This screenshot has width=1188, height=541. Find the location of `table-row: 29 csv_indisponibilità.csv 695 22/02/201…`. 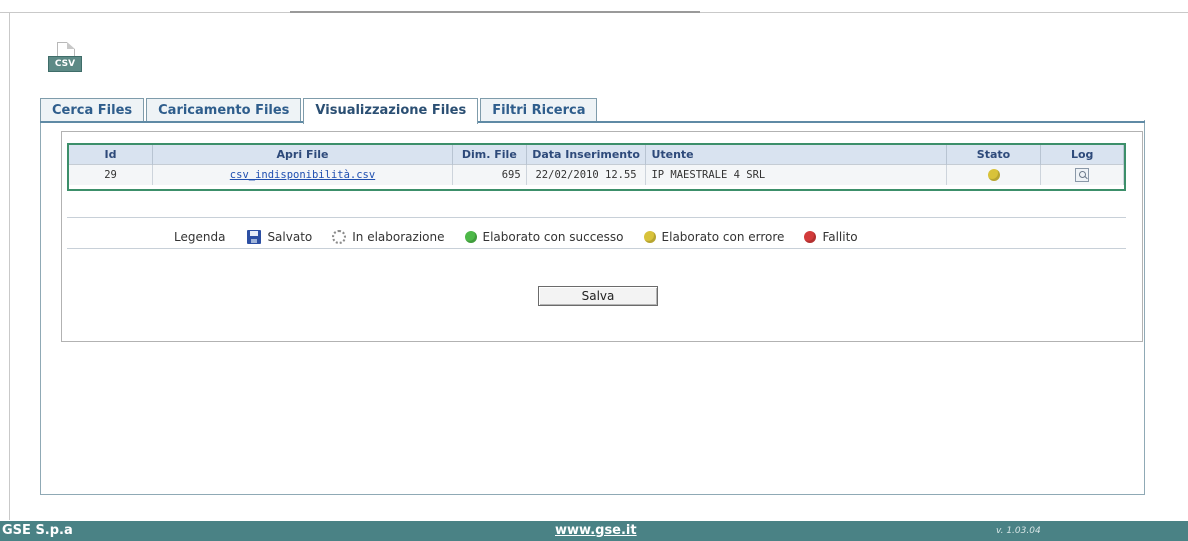

table-row: 29 csv_indisponibilità.csv 695 22/02/201… is located at coordinates (596, 174).